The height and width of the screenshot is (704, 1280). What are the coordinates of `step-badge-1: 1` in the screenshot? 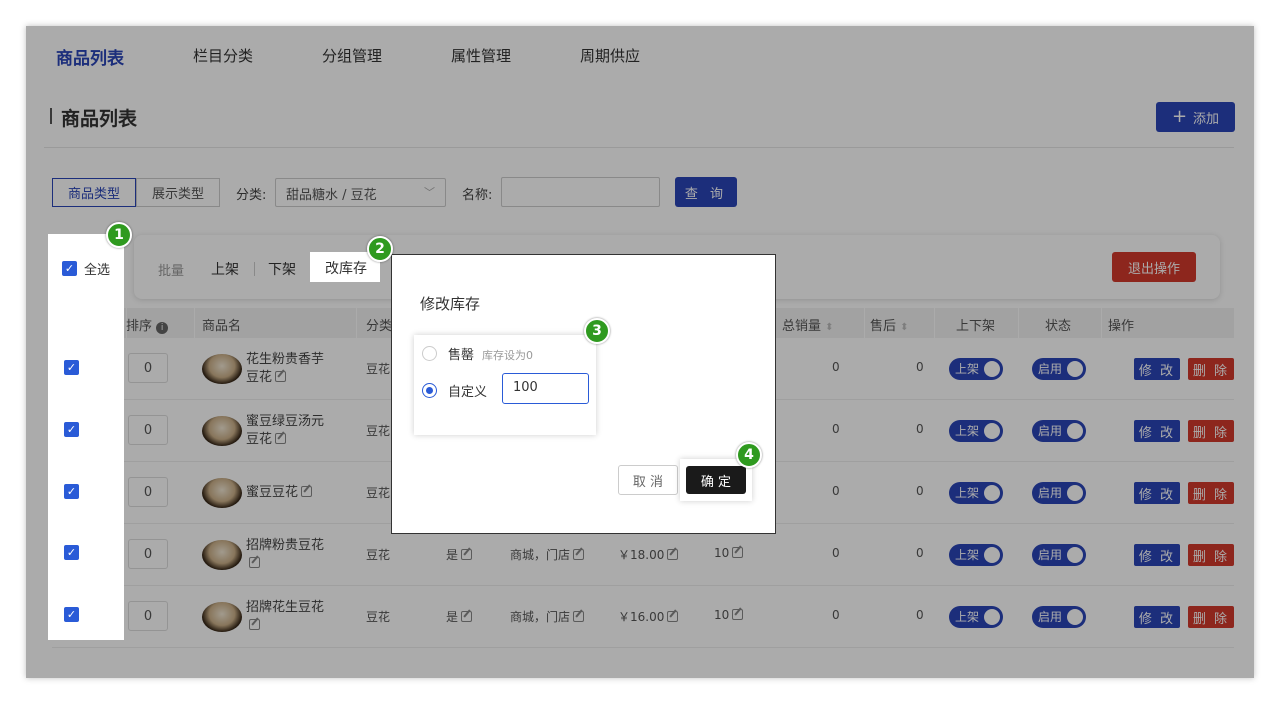 It's located at (119, 235).